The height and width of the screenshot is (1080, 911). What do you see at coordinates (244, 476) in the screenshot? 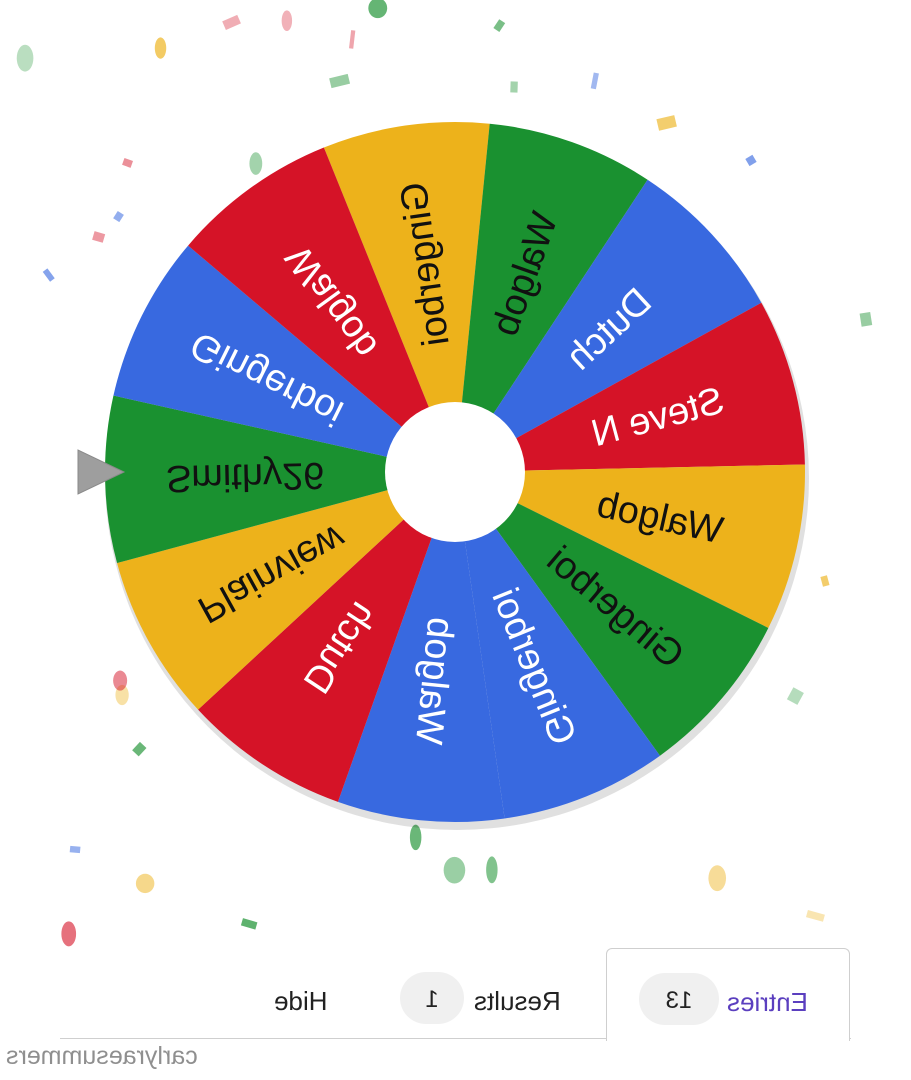
I see `wheel-segment-label: Smithy26` at bounding box center [244, 476].